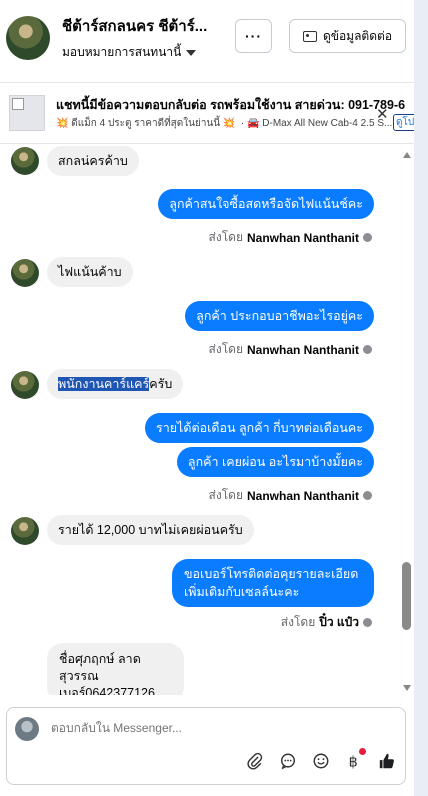  What do you see at coordinates (309, 36) in the screenshot?
I see `contact-card-icon` at bounding box center [309, 36].